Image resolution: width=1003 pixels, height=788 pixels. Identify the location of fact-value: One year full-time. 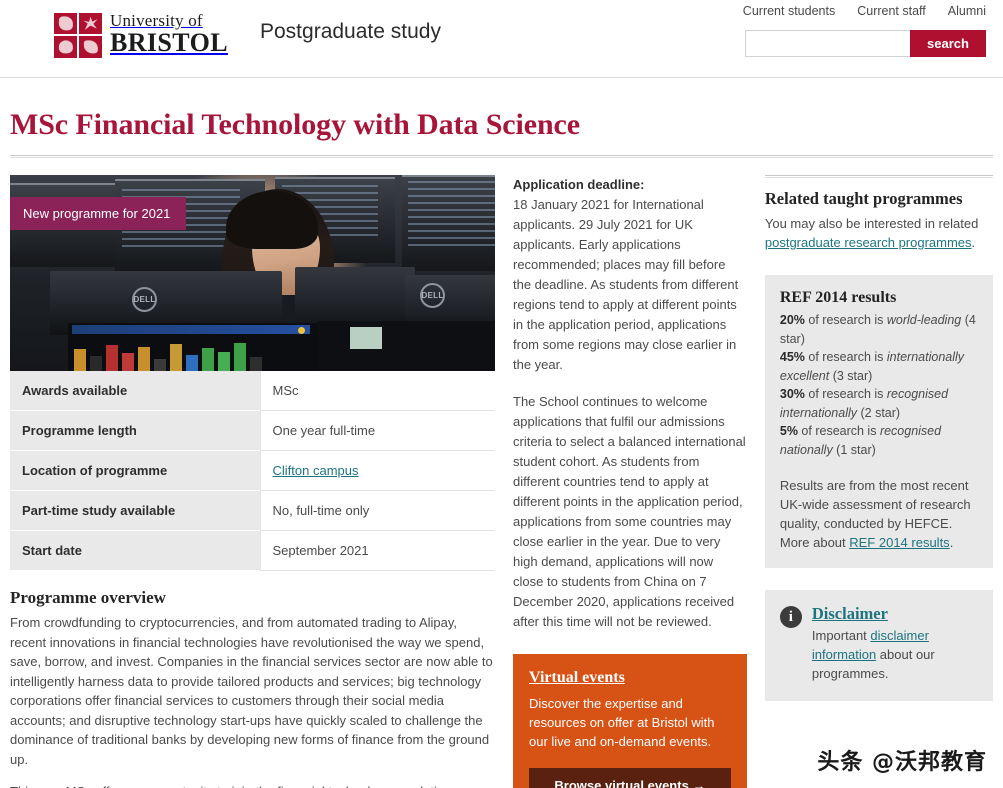
(377, 430).